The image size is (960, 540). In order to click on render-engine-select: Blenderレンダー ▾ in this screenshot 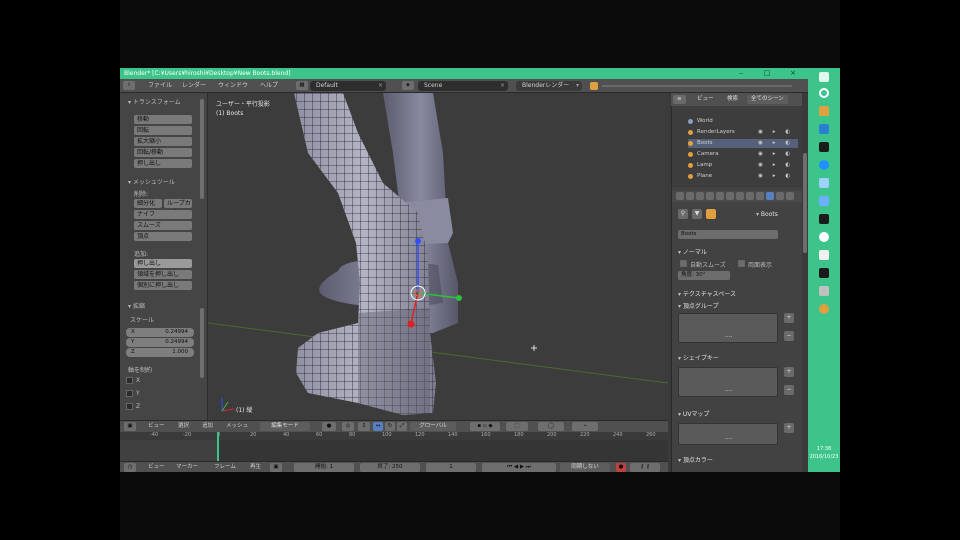, I will do `click(549, 86)`.